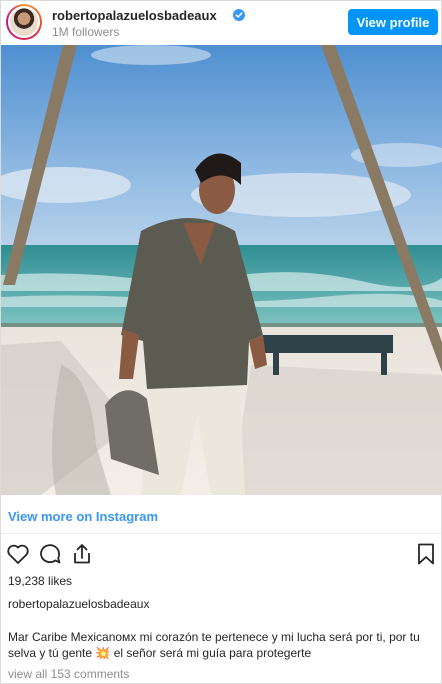 This screenshot has width=442, height=684. What do you see at coordinates (426, 554) in the screenshot?
I see `bookmark-icon` at bounding box center [426, 554].